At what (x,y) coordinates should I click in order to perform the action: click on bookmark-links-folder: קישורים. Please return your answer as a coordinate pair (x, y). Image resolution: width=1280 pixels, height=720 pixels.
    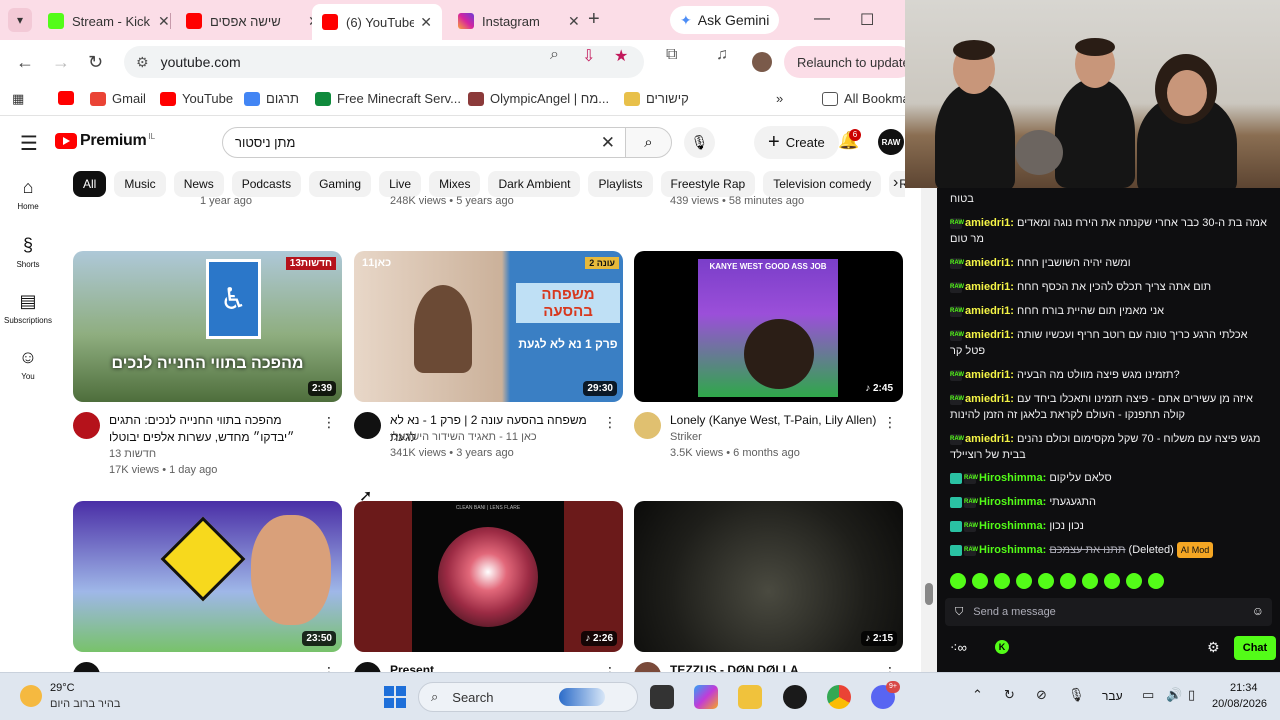
    Looking at the image, I should click on (656, 98).